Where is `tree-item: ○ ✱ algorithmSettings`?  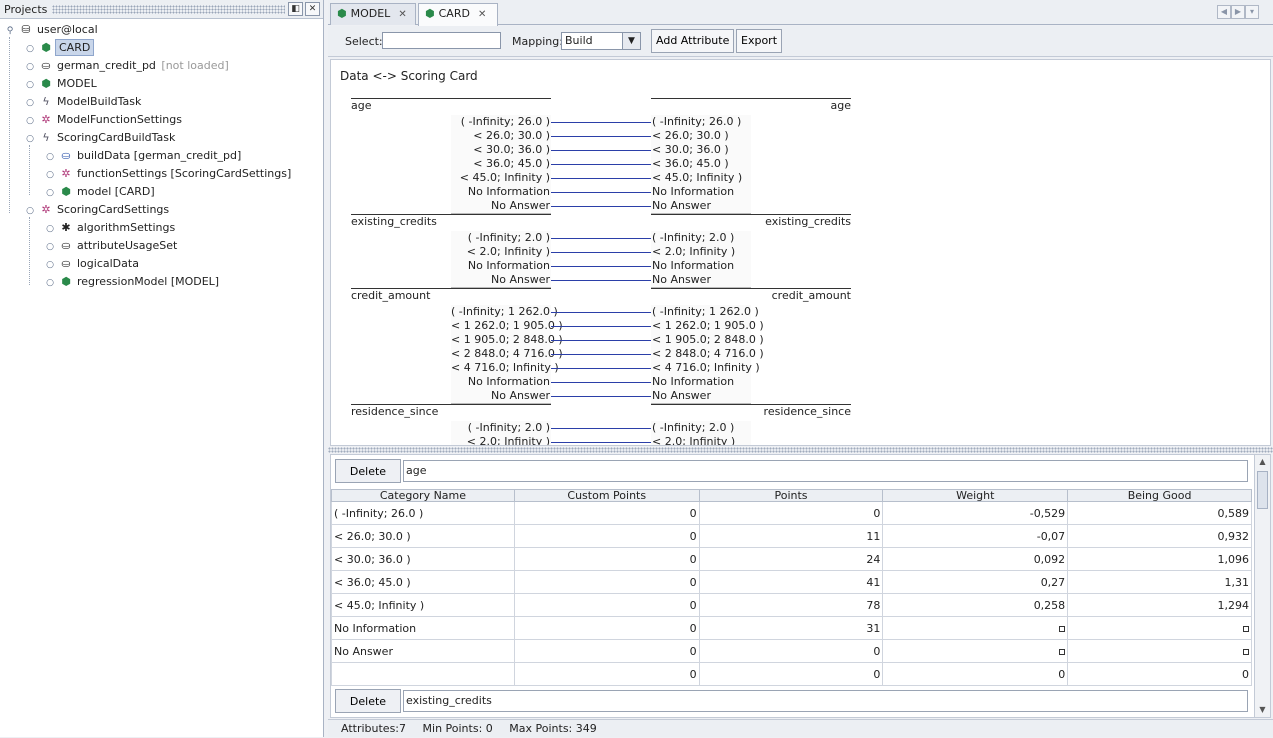 tree-item: ○ ✱ algorithmSettings is located at coordinates (110, 228).